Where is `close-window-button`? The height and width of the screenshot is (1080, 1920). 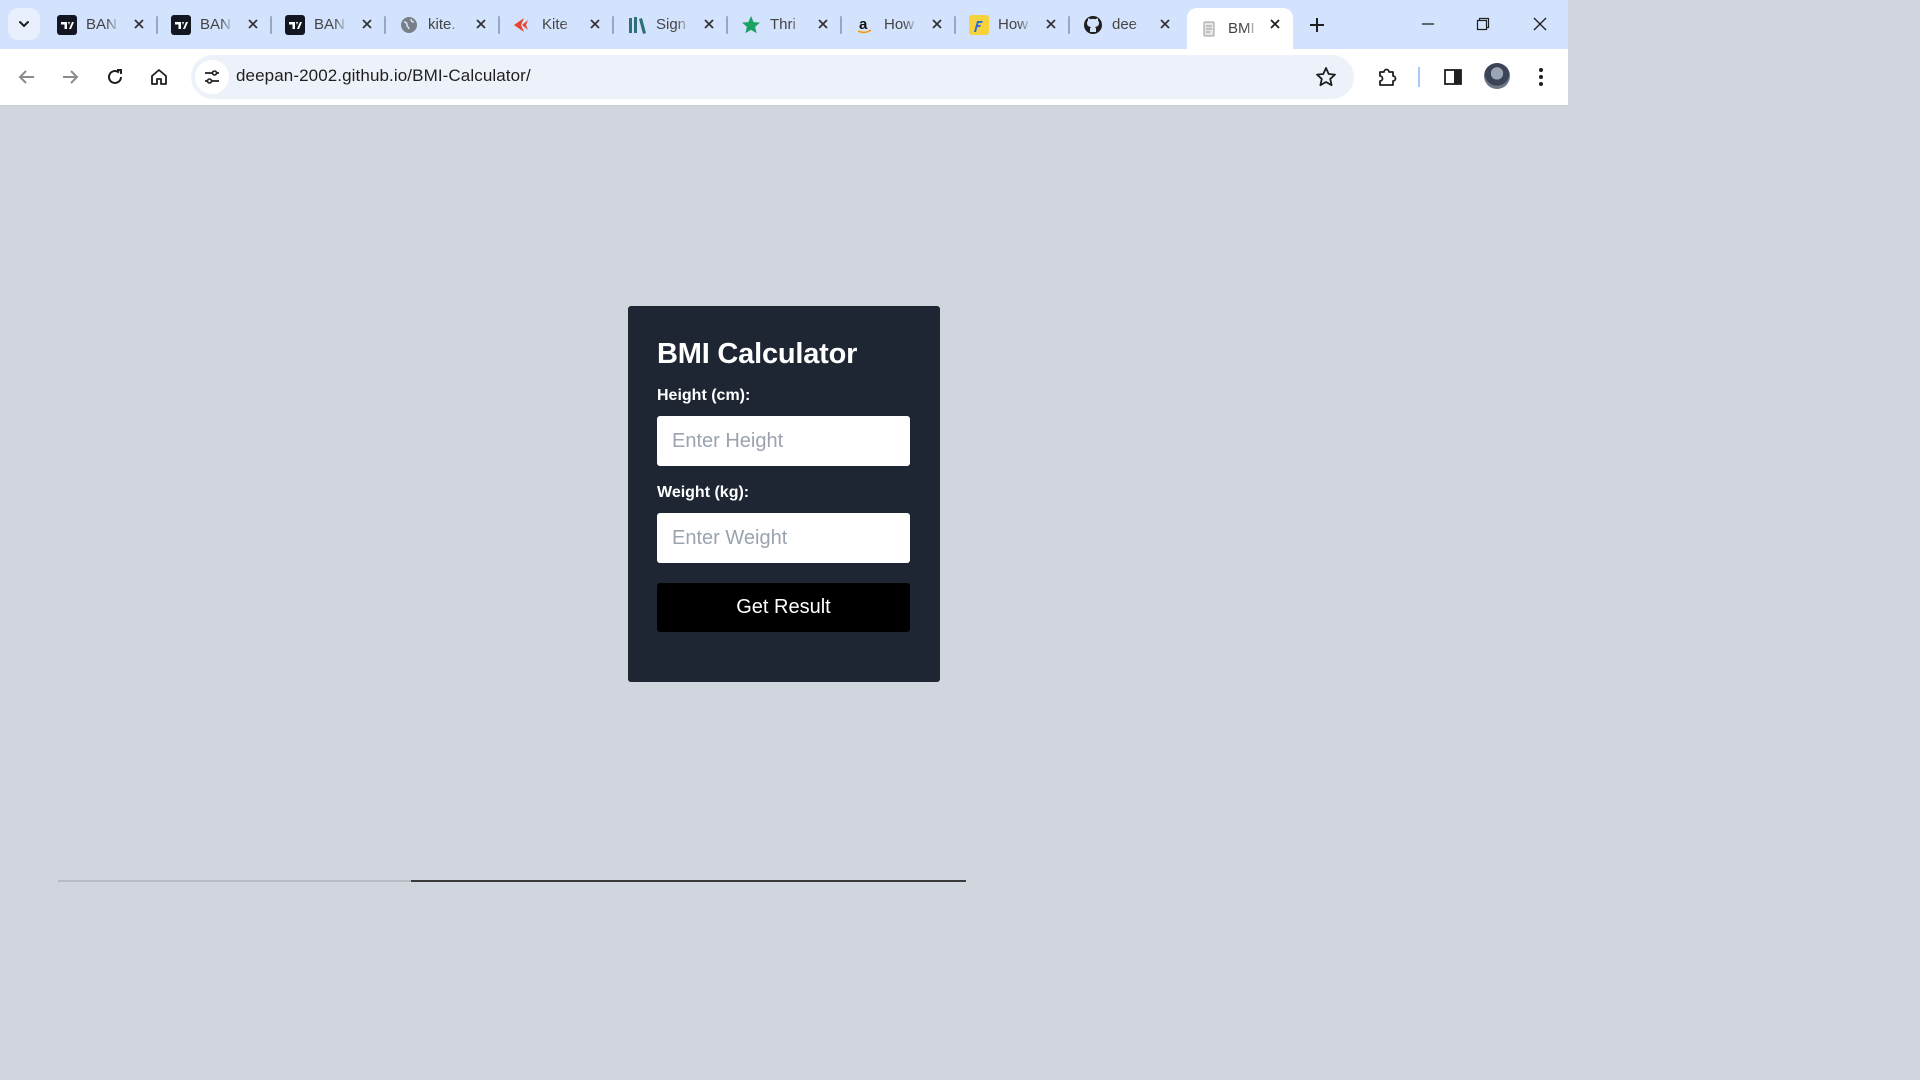 close-window-button is located at coordinates (1540, 24).